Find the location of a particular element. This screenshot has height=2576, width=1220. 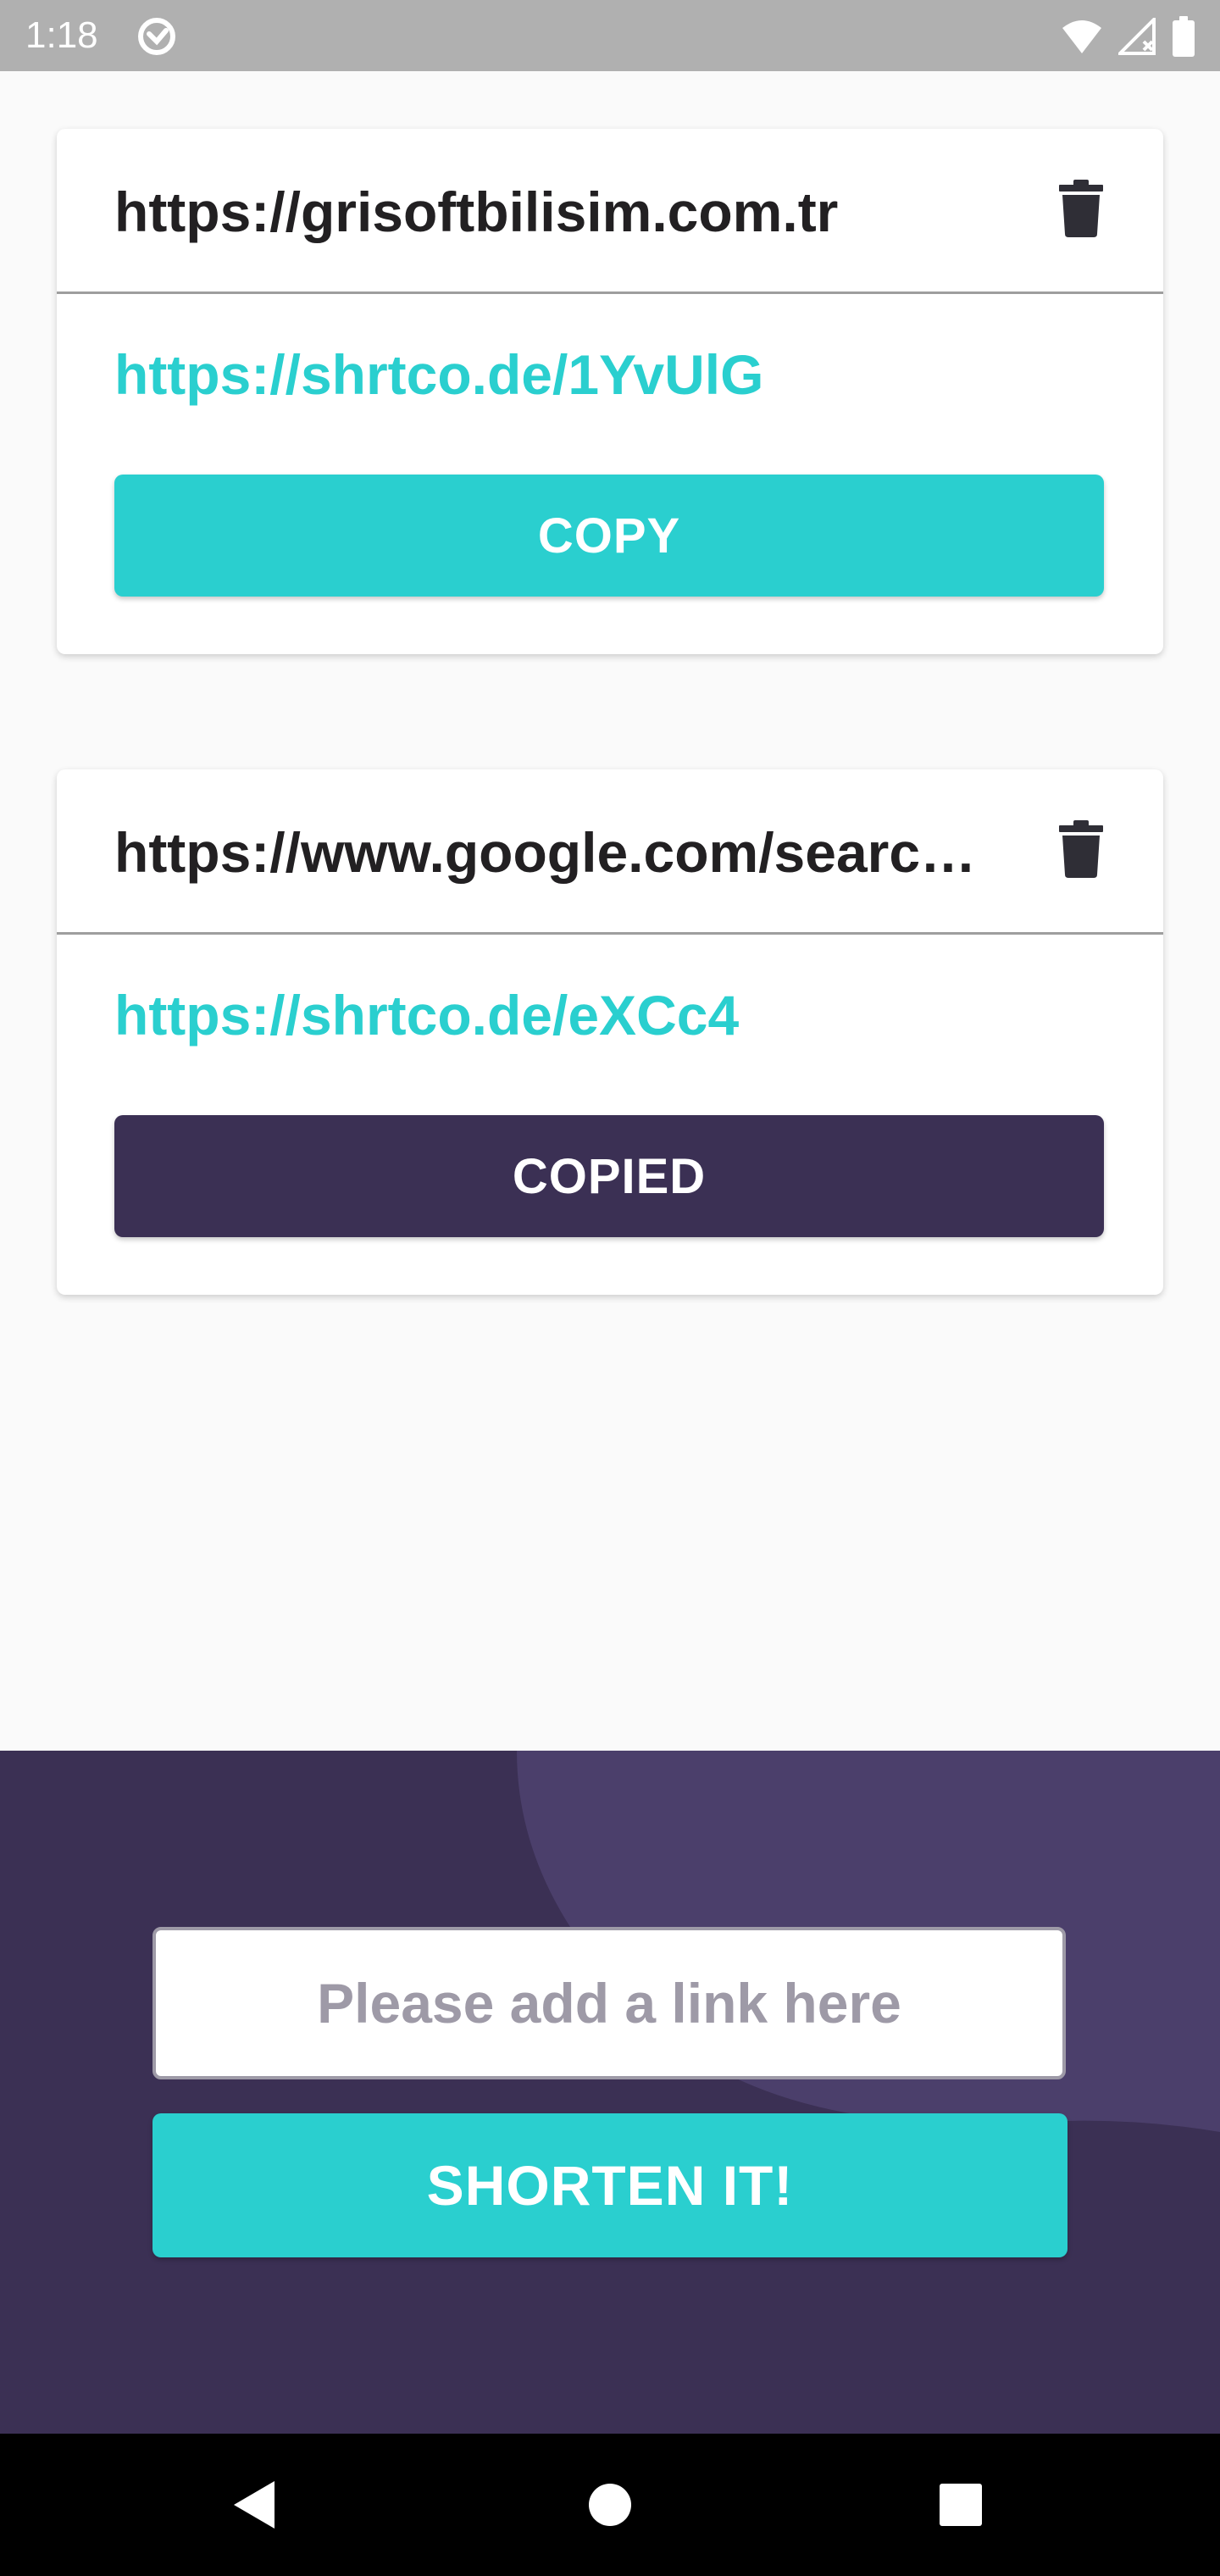

original-url: https://www.google.com/search?q= is located at coordinates (554, 852).